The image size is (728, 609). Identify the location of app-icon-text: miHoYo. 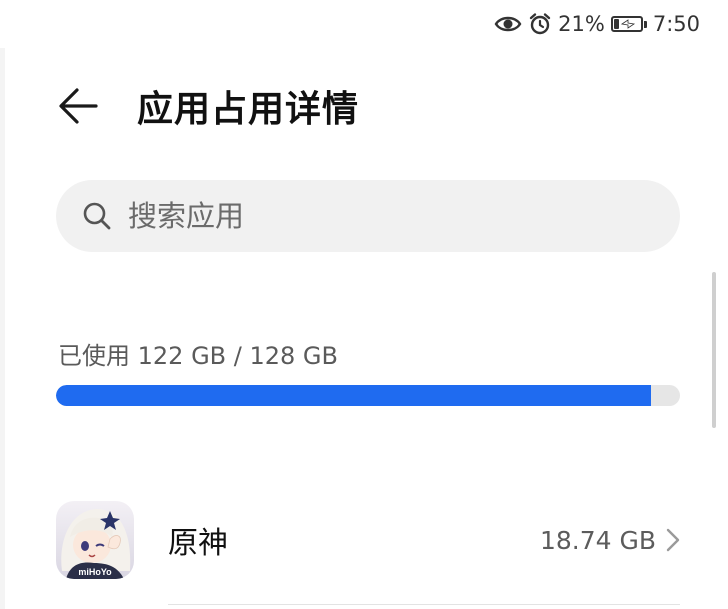
(95, 572).